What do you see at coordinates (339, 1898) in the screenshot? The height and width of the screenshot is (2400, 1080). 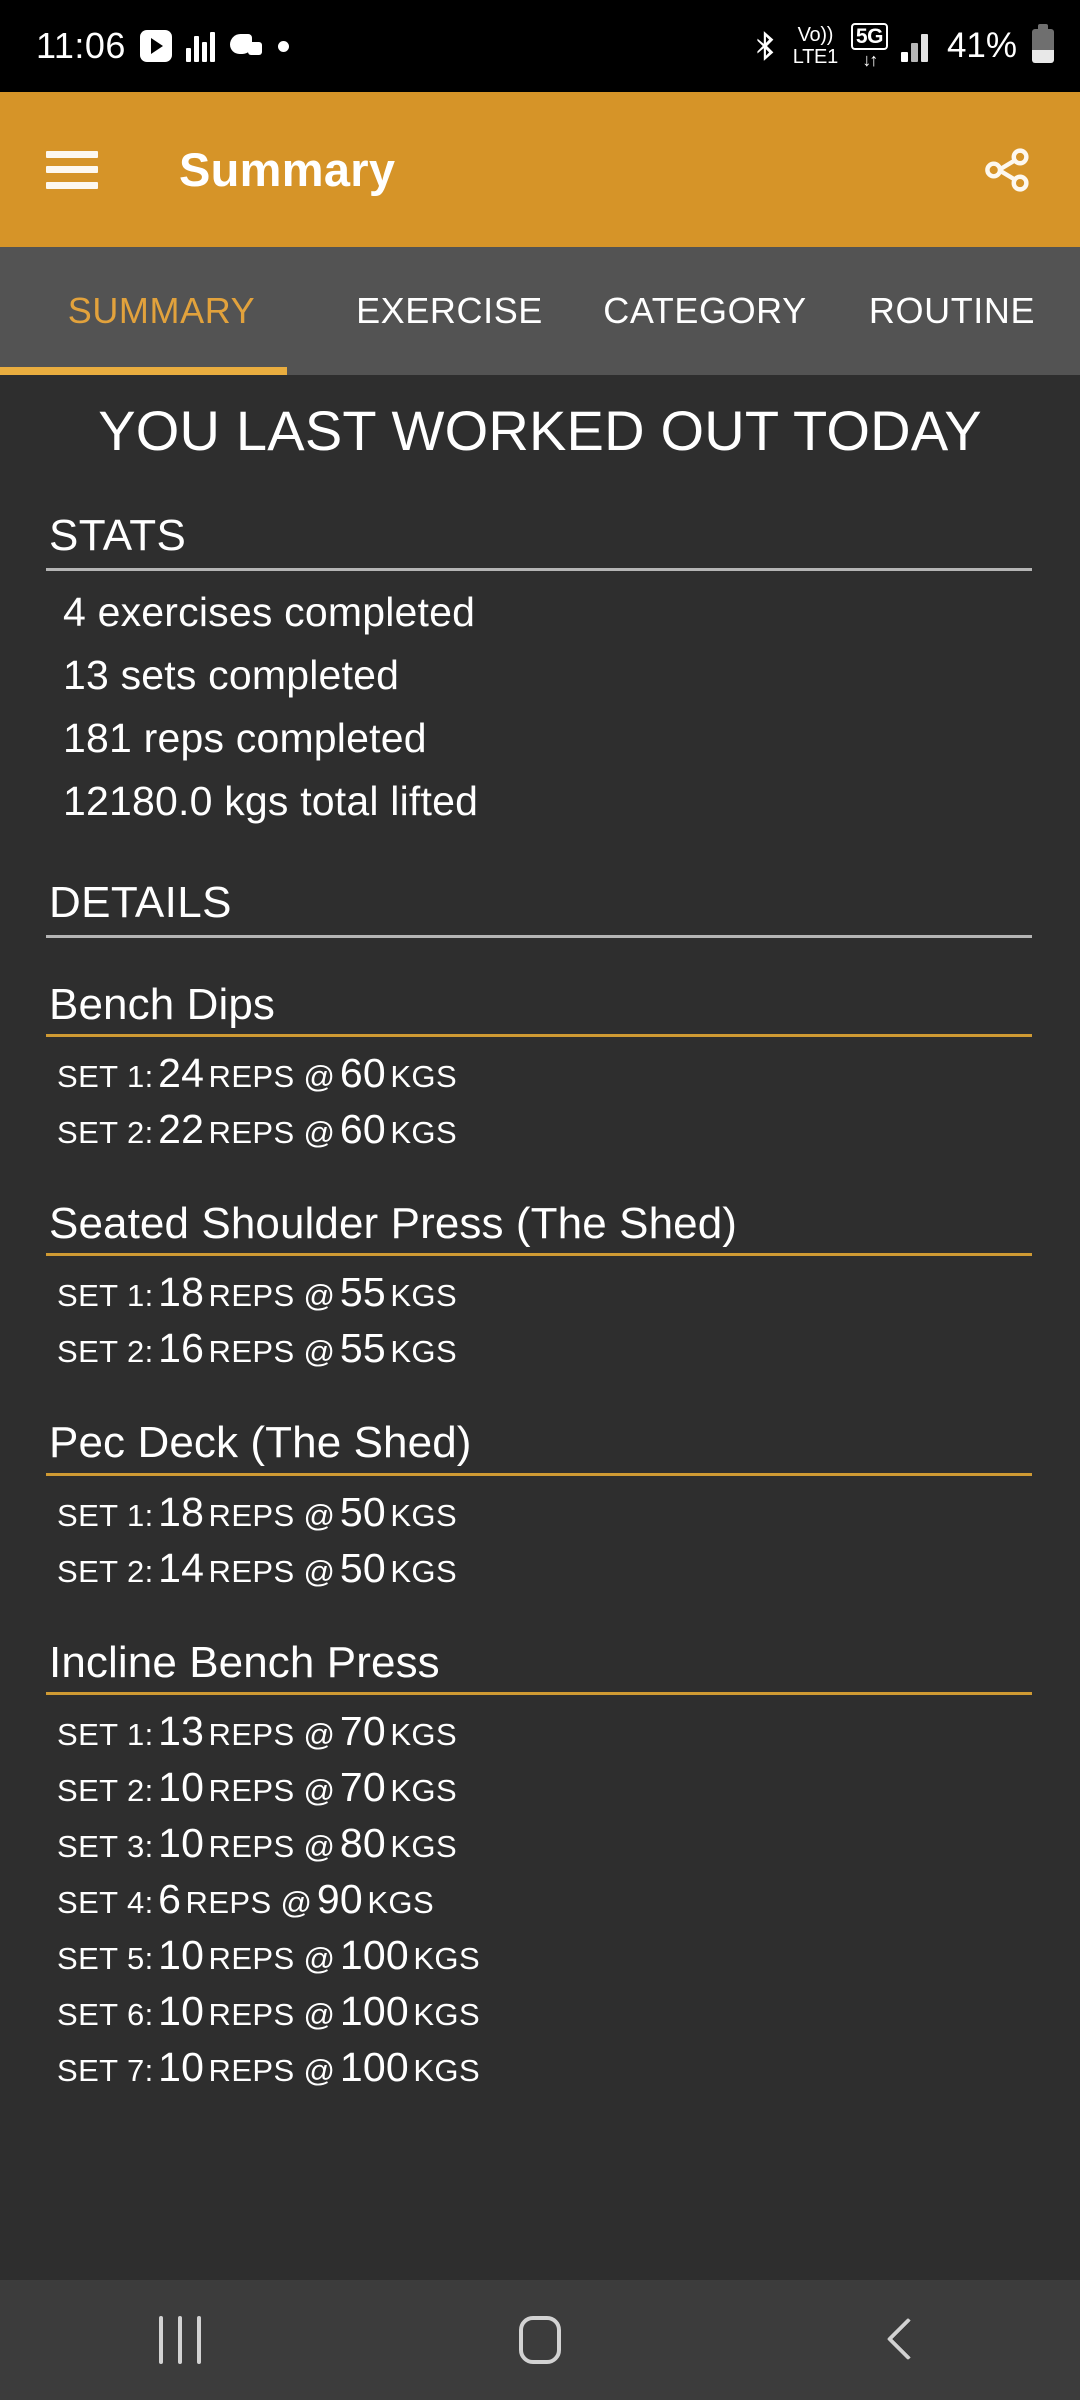 I see `set-weight: 90` at bounding box center [339, 1898].